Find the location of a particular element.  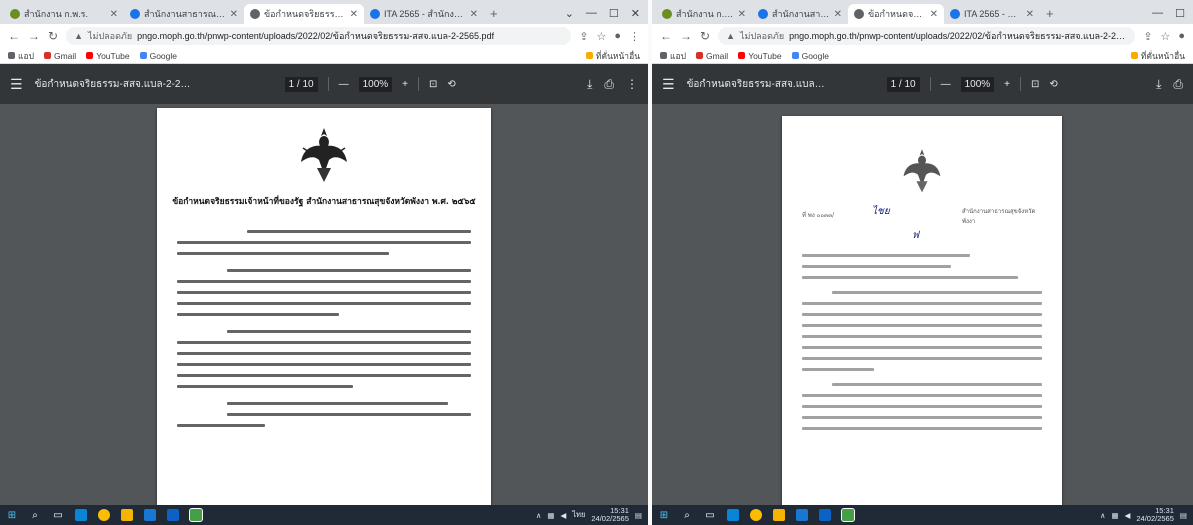

tab-title: สำนักงาน ก.พ.ร. is located at coordinates (705, 14).